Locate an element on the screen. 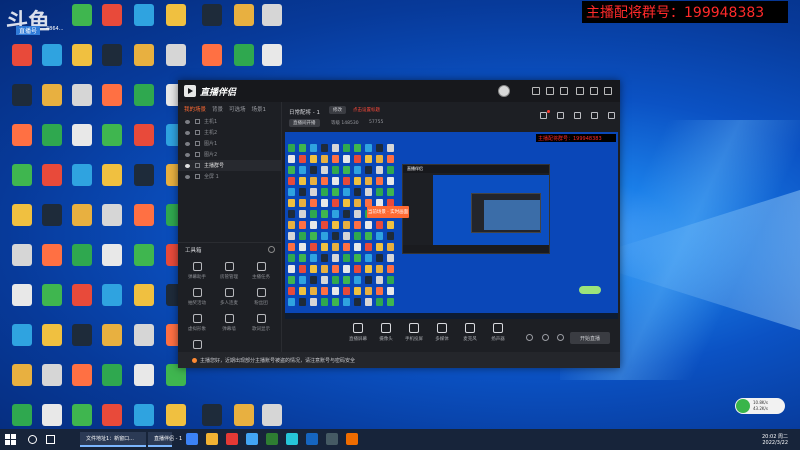  tool-button: 抽奖活动 is located at coordinates (197, 299).